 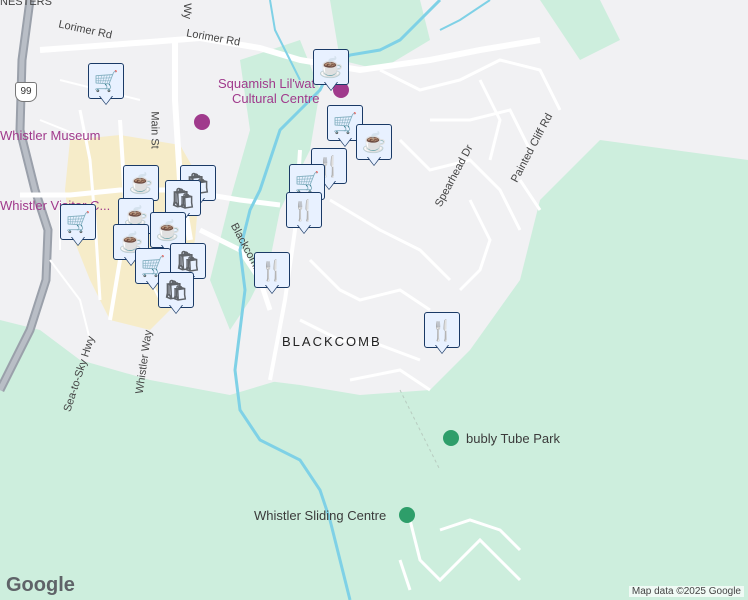 I want to click on google-logo: Google, so click(x=40, y=585).